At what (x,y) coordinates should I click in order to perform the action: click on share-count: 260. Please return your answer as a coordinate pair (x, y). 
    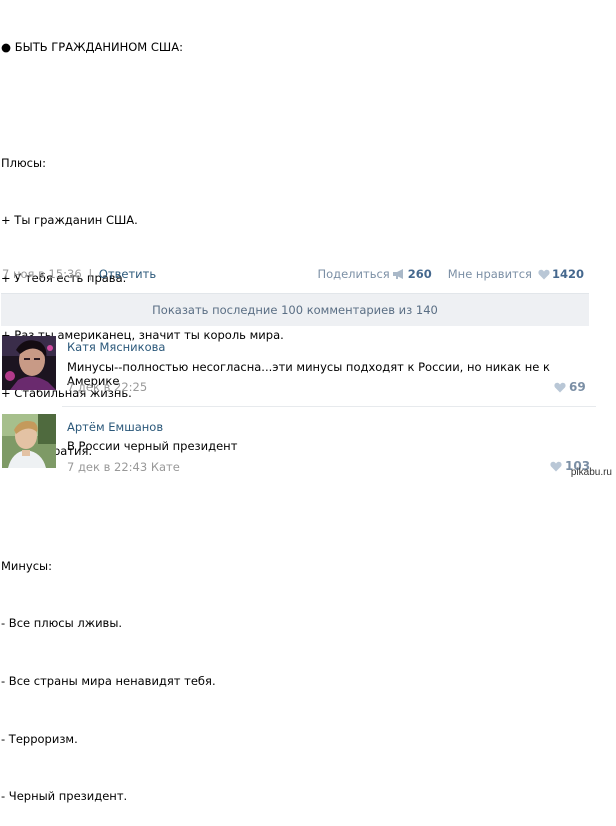
    Looking at the image, I should click on (419, 274).